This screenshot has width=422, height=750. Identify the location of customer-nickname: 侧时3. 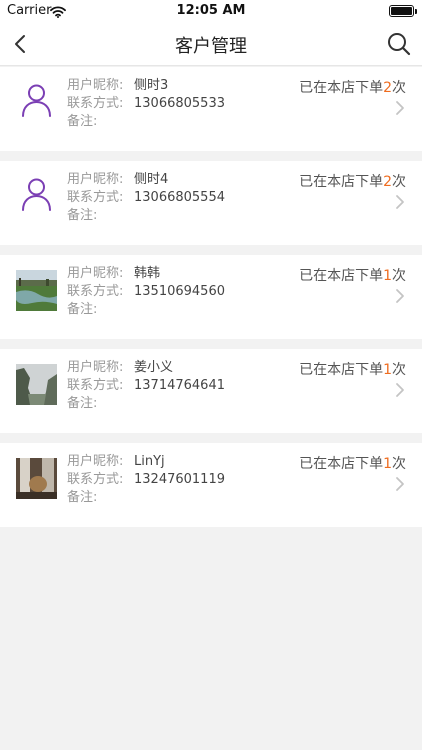
(151, 85).